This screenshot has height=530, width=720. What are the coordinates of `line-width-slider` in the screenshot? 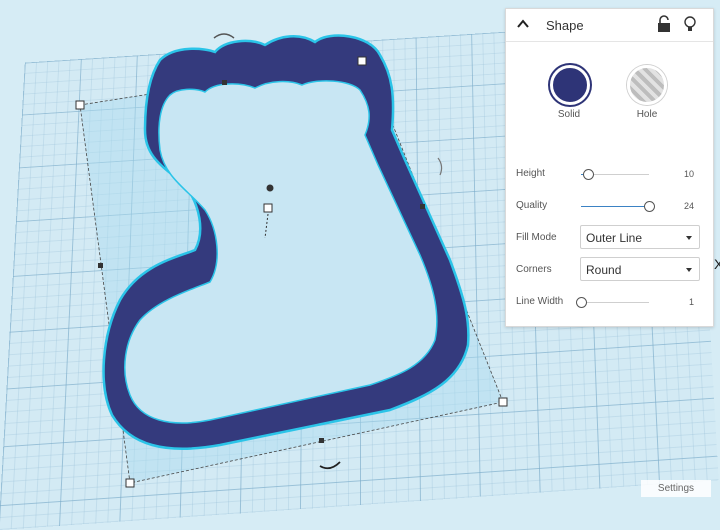 It's located at (612, 302).